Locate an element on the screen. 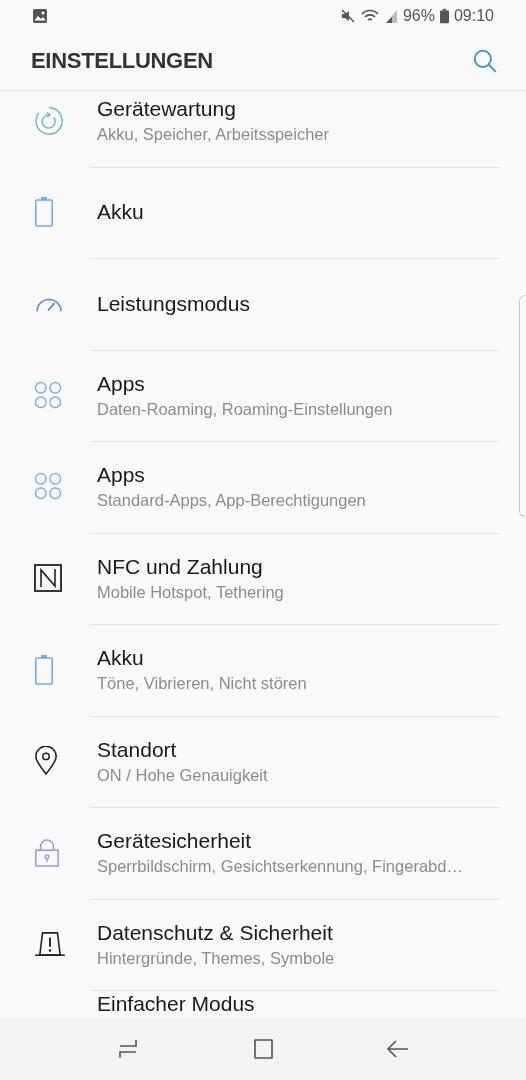  settings-item: Gerätewartung Akku, Speicher, Arbeitsspeicher is located at coordinates (263, 129).